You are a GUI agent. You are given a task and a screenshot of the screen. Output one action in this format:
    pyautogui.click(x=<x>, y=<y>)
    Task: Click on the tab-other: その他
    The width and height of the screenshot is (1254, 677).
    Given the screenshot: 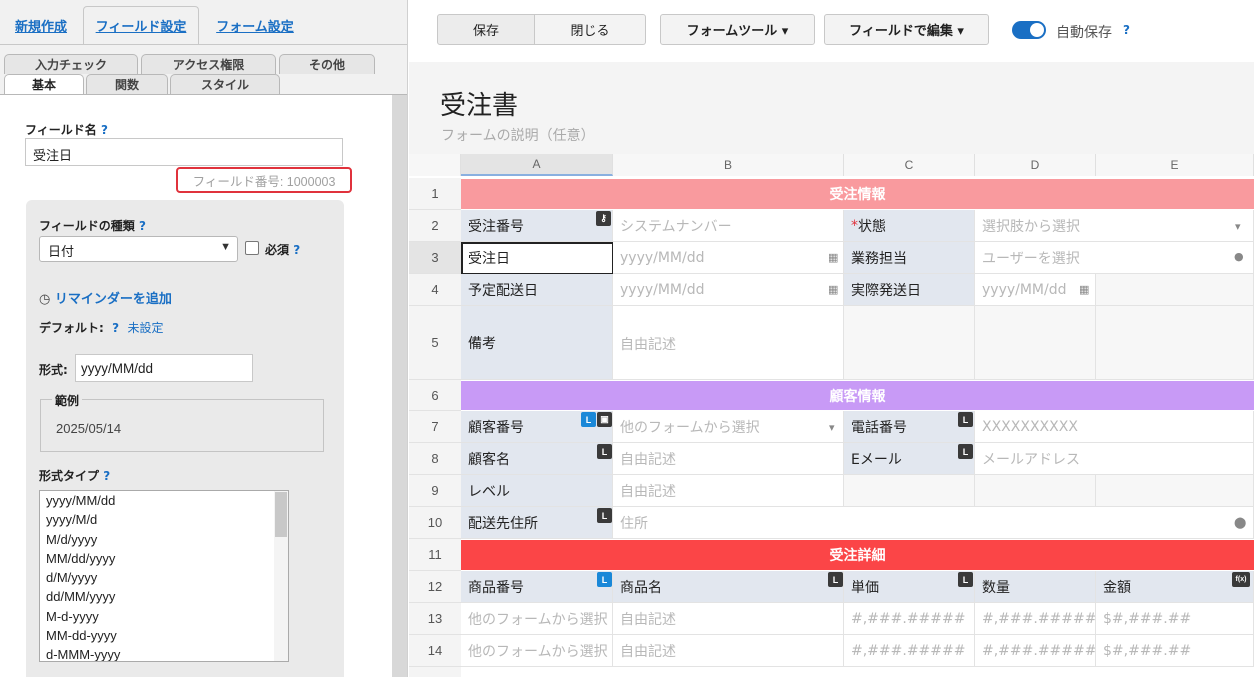 What is the action you would take?
    pyautogui.click(x=327, y=64)
    